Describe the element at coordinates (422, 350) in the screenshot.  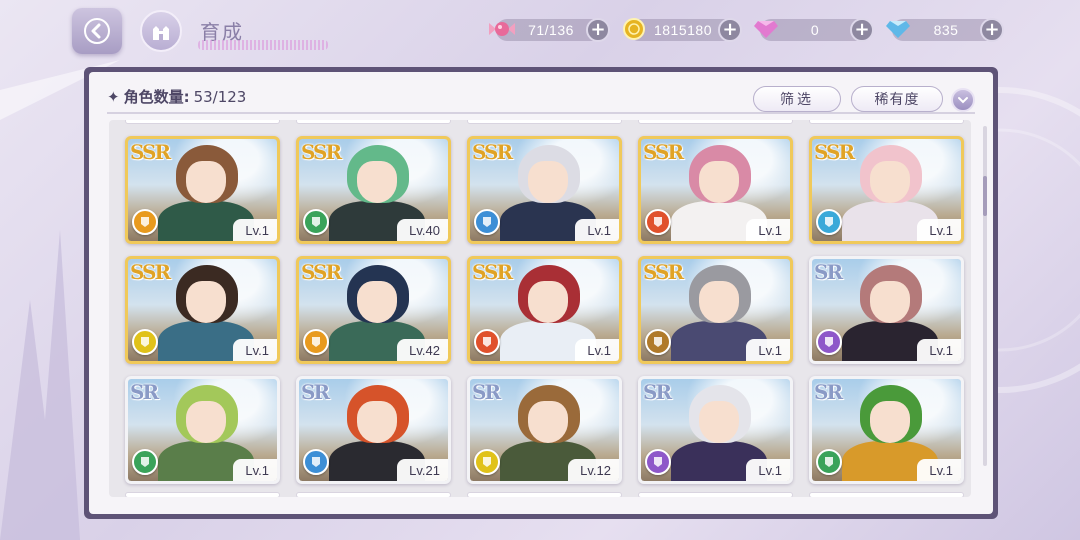
I see `level-label: Lv.42` at that location.